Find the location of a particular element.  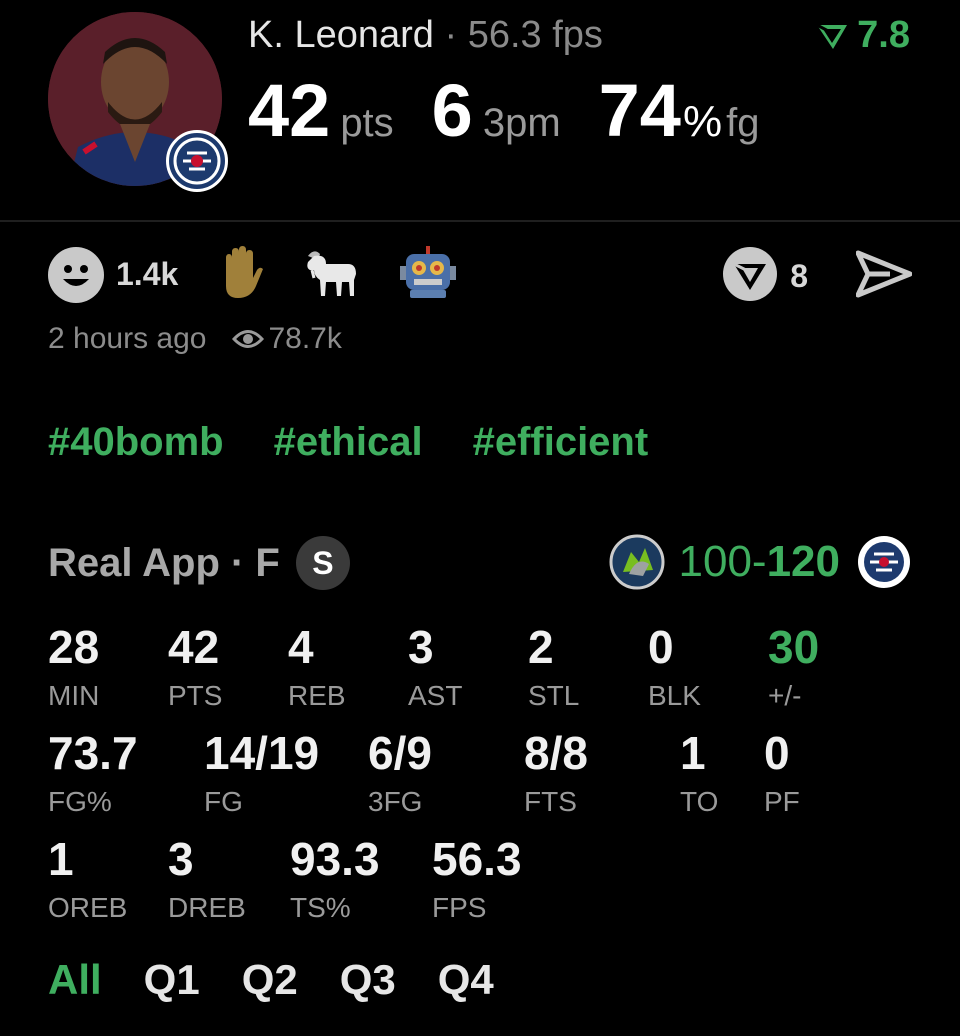

tab-q4: Q4 is located at coordinates (466, 980).